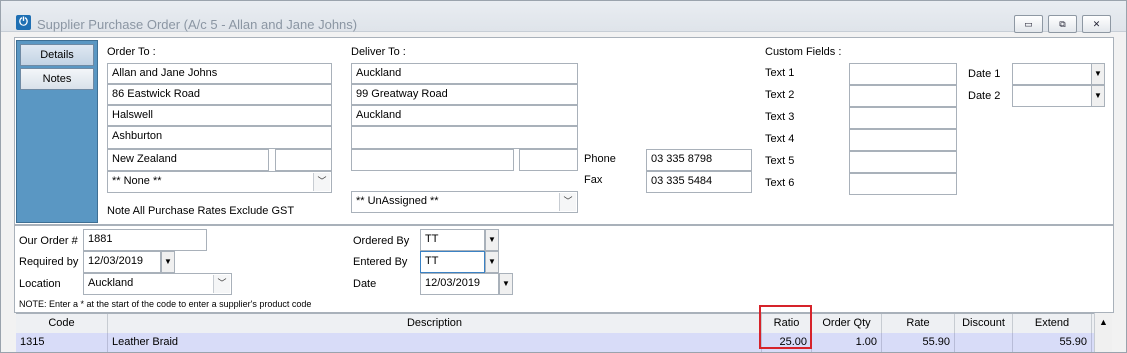  I want to click on power-icon: ⏻, so click(23, 22).